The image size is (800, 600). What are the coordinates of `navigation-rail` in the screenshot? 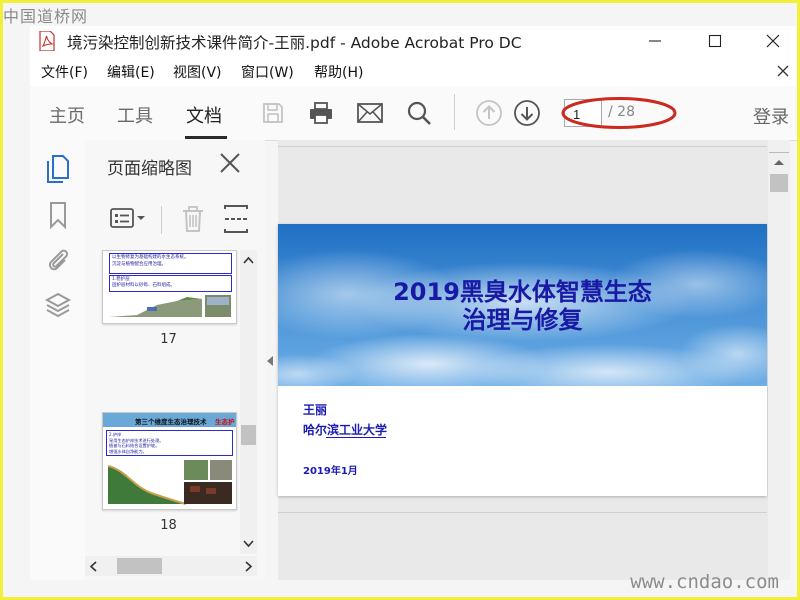 It's located at (58, 368).